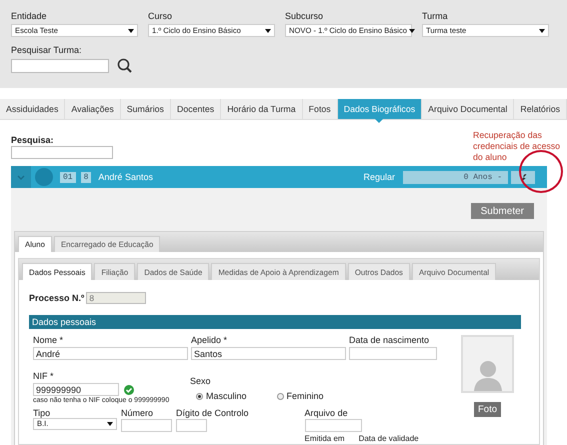 Image resolution: width=567 pixels, height=445 pixels. Describe the element at coordinates (116, 298) in the screenshot. I see `process-field: 8` at that location.